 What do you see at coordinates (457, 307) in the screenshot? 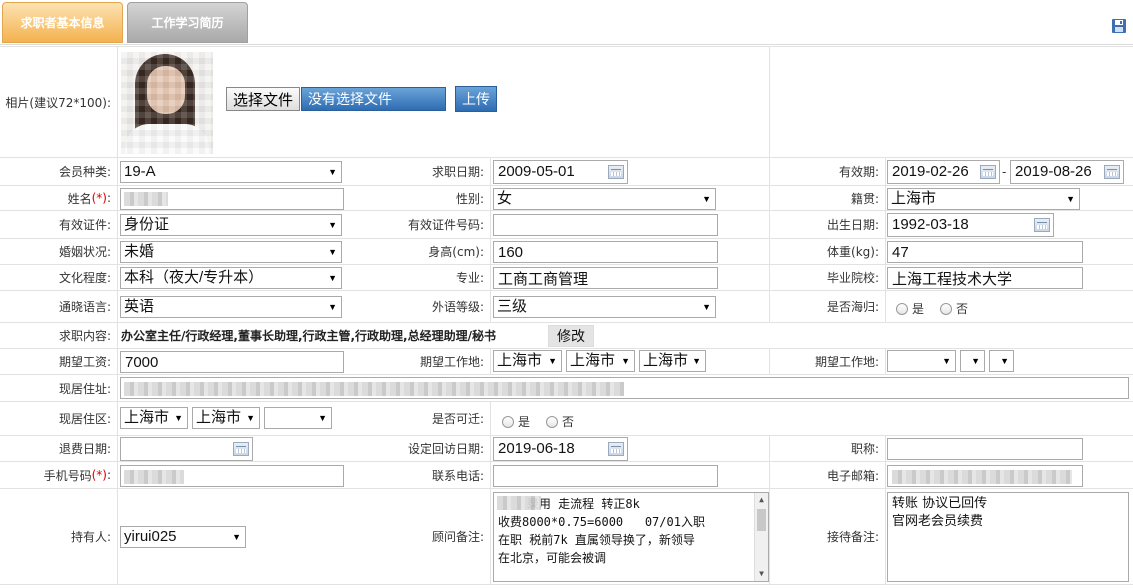
I see `foreign-level-label: 外语等级:` at bounding box center [457, 307].